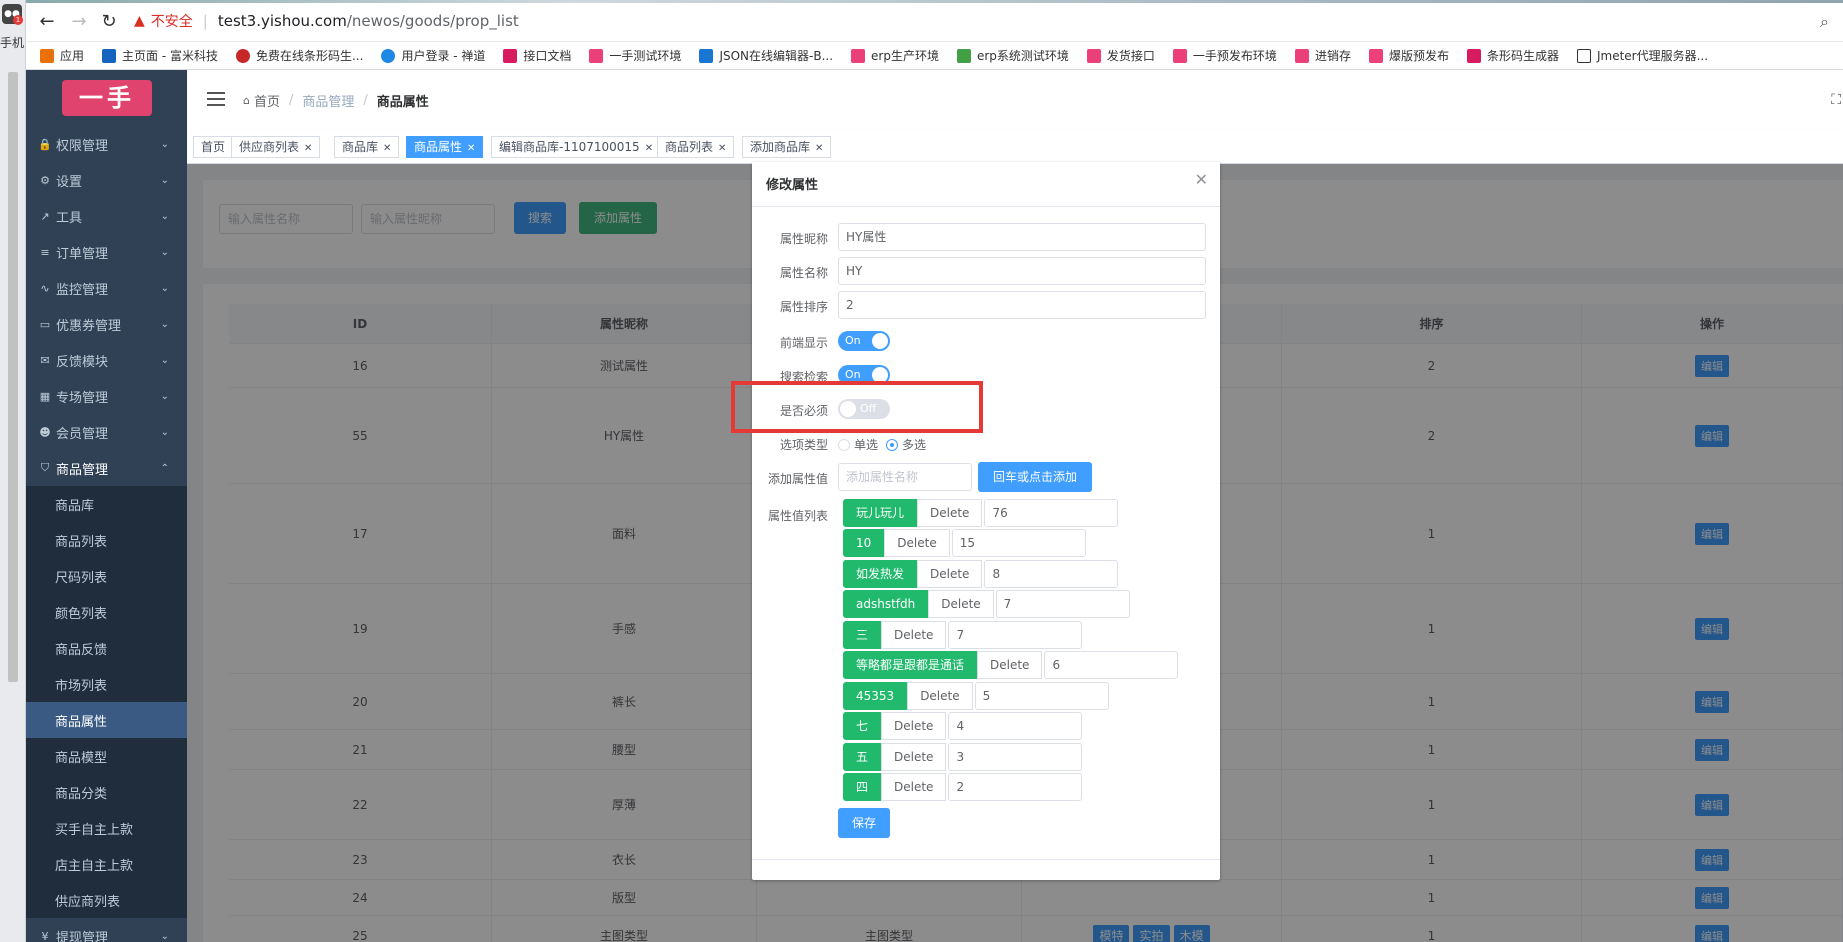 Image resolution: width=1843 pixels, height=942 pixels. Describe the element at coordinates (1512, 55) in the screenshot. I see `bookmark-item: 条形码生成器` at that location.